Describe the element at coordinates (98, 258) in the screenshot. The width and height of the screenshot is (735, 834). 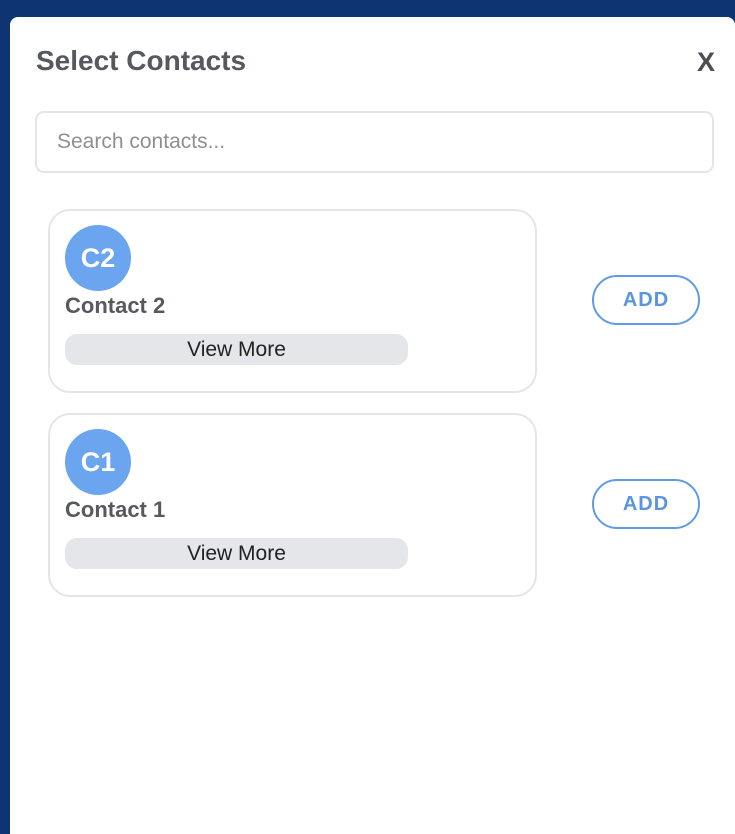
I see `avatar: C2` at that location.